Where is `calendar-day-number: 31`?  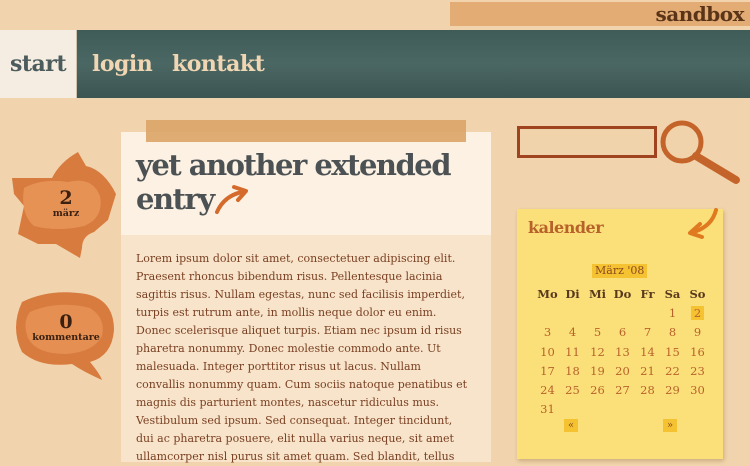
calendar-day-number: 31 is located at coordinates (547, 409).